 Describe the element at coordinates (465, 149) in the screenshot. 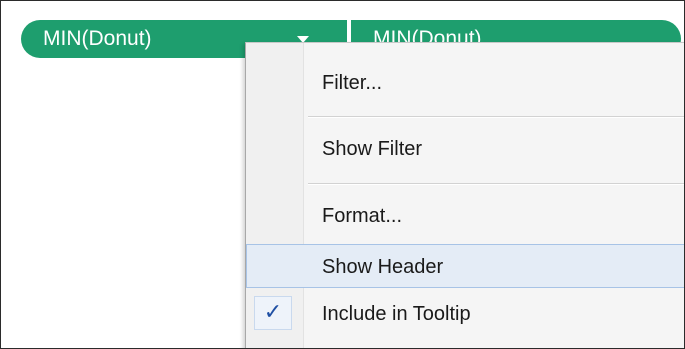

I see `menu-item-show-filter: Show Filter` at that location.